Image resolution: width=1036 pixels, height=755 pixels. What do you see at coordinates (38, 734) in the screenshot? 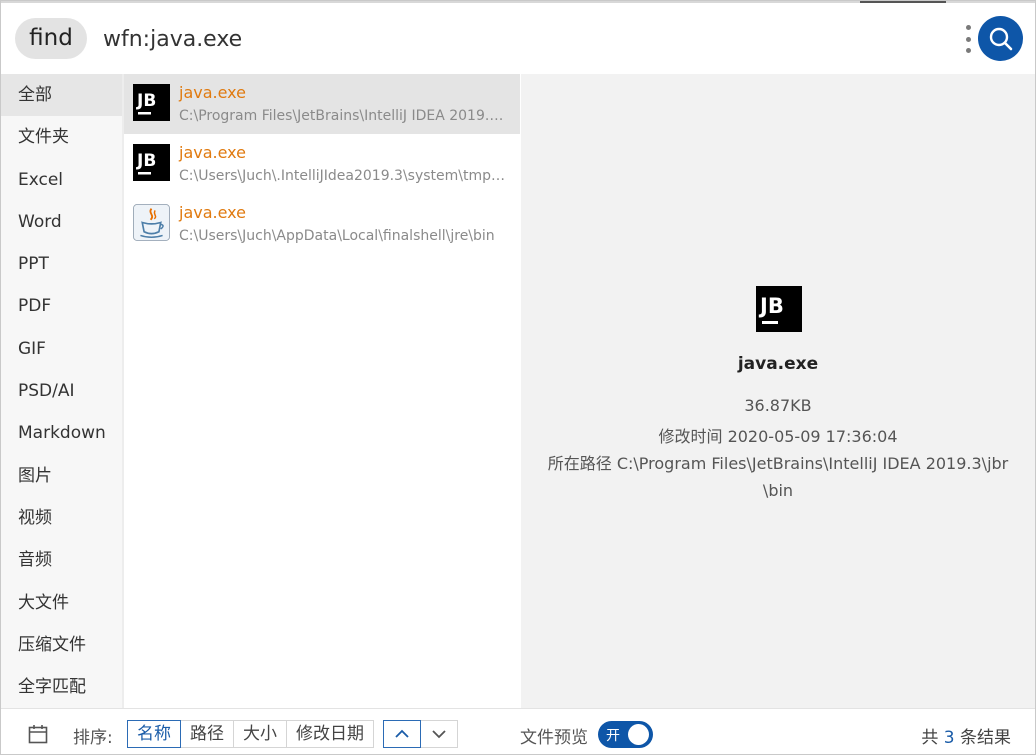
I see `calendar-icon` at bounding box center [38, 734].